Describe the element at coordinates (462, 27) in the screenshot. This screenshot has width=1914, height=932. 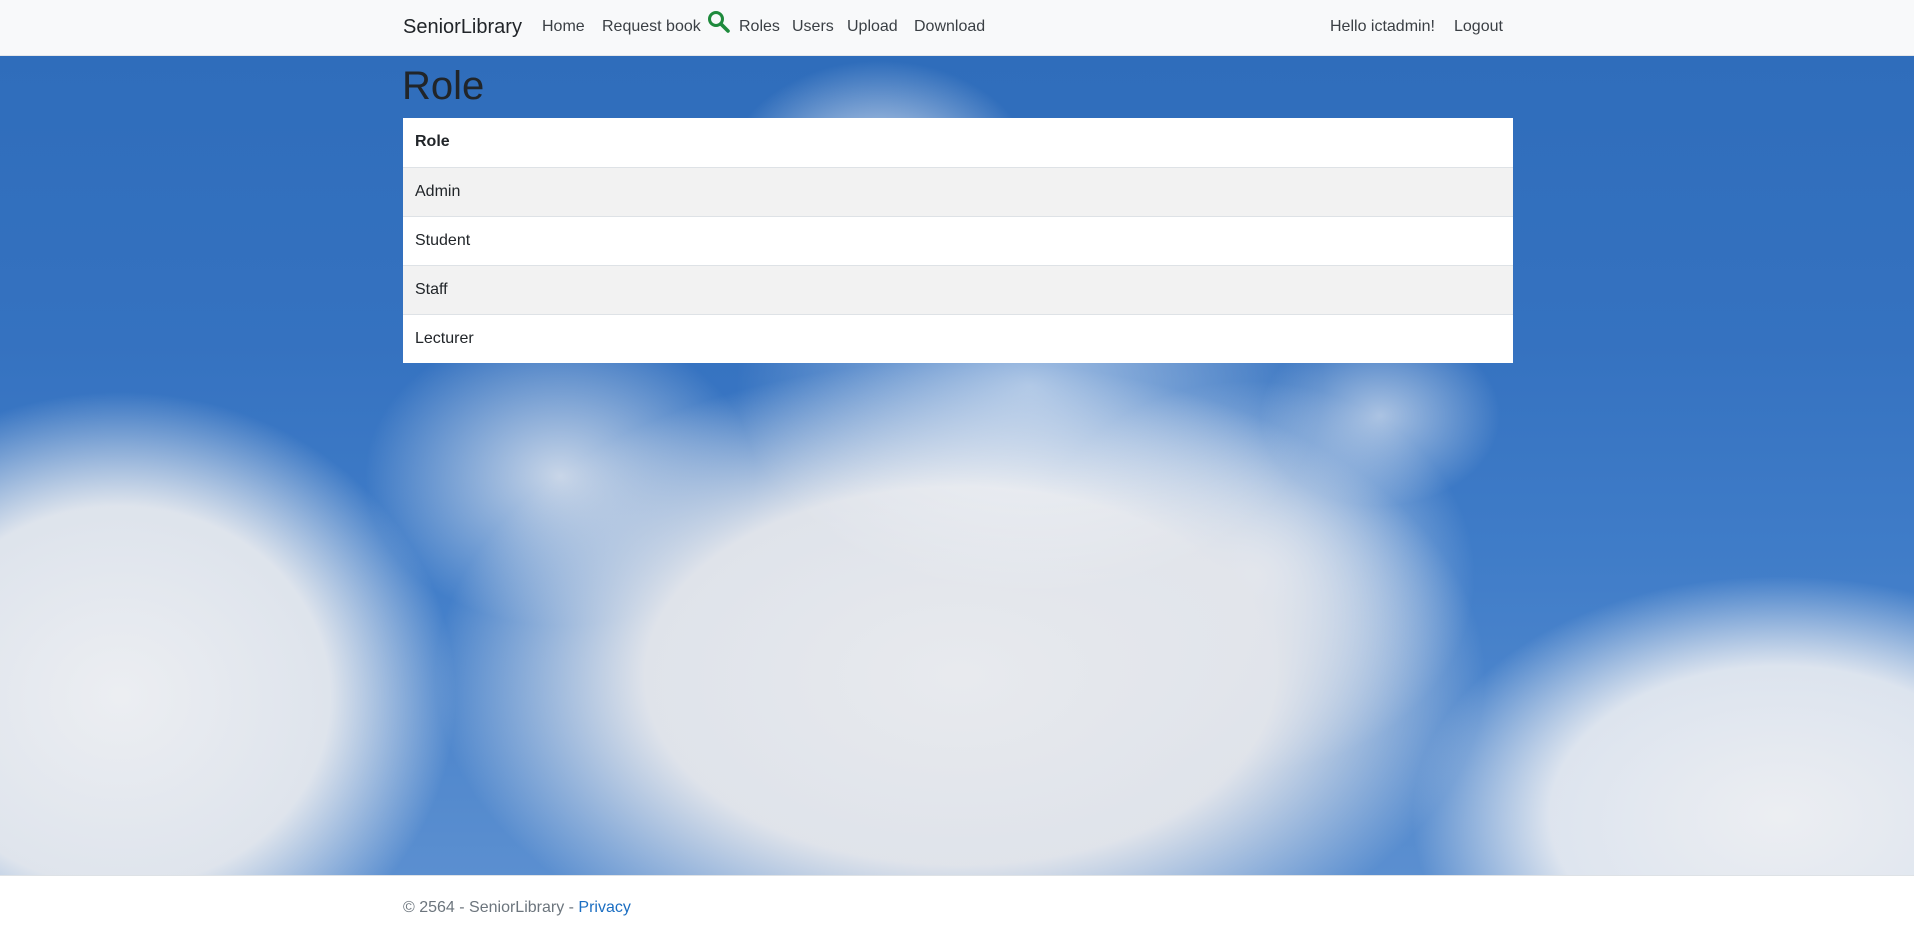
I see `brand-link: SeniorLibrary` at that location.